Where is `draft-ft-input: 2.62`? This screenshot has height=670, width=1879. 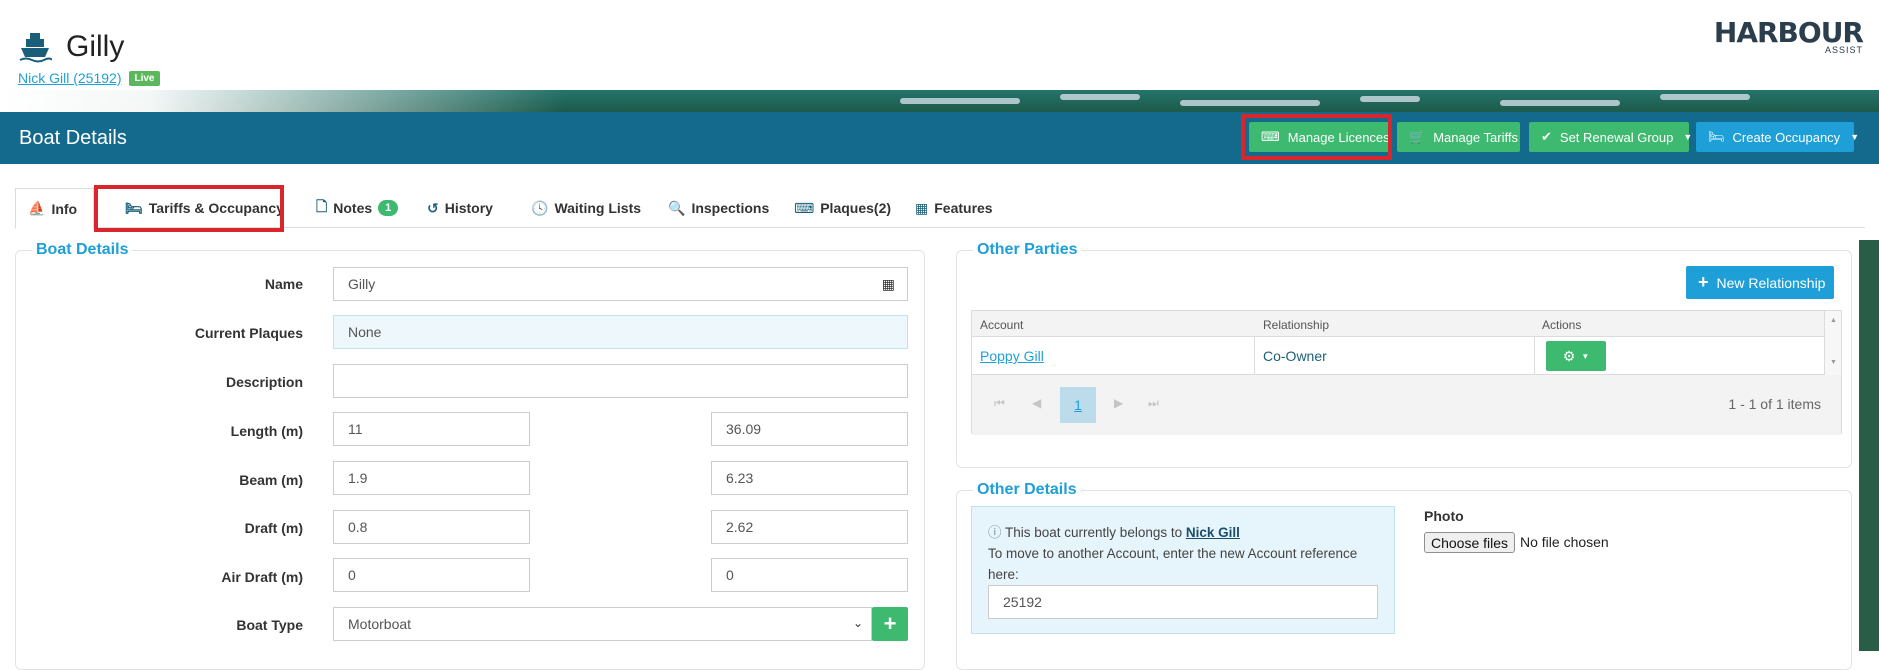
draft-ft-input: 2.62 is located at coordinates (809, 527).